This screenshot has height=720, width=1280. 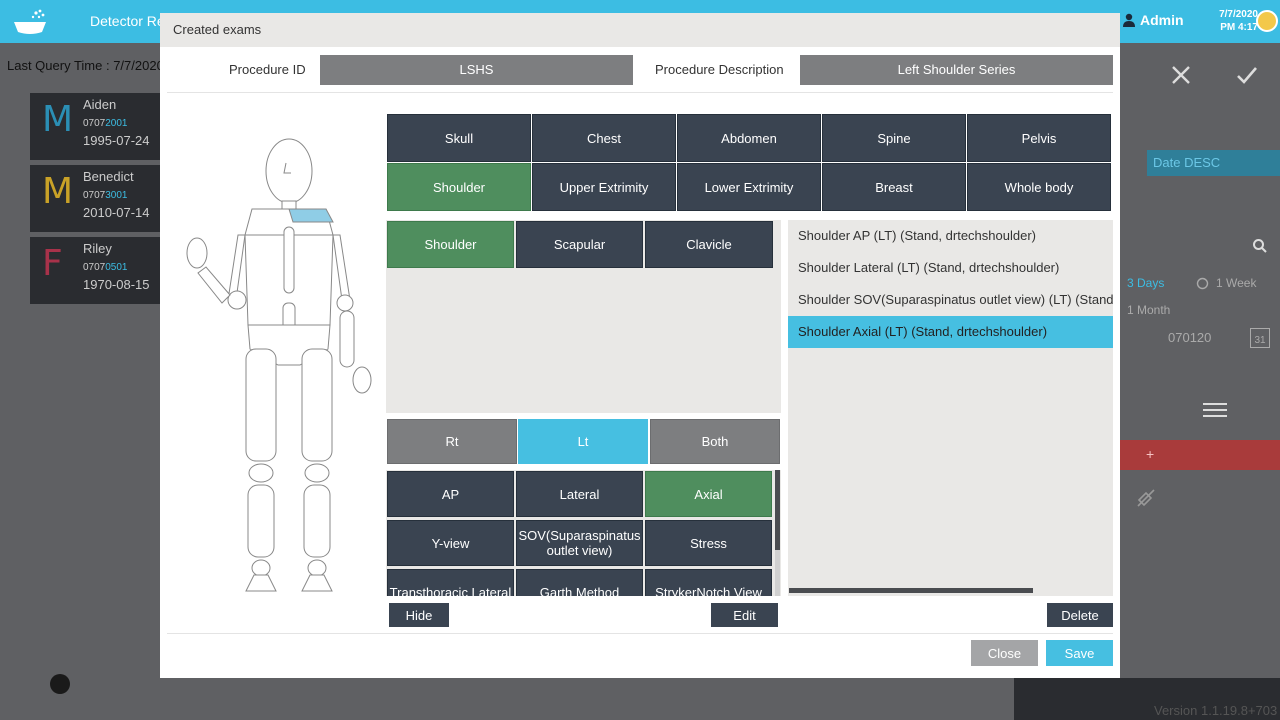 What do you see at coordinates (1238, 14) in the screenshot?
I see `clock-date: 7/7/2020` at bounding box center [1238, 14].